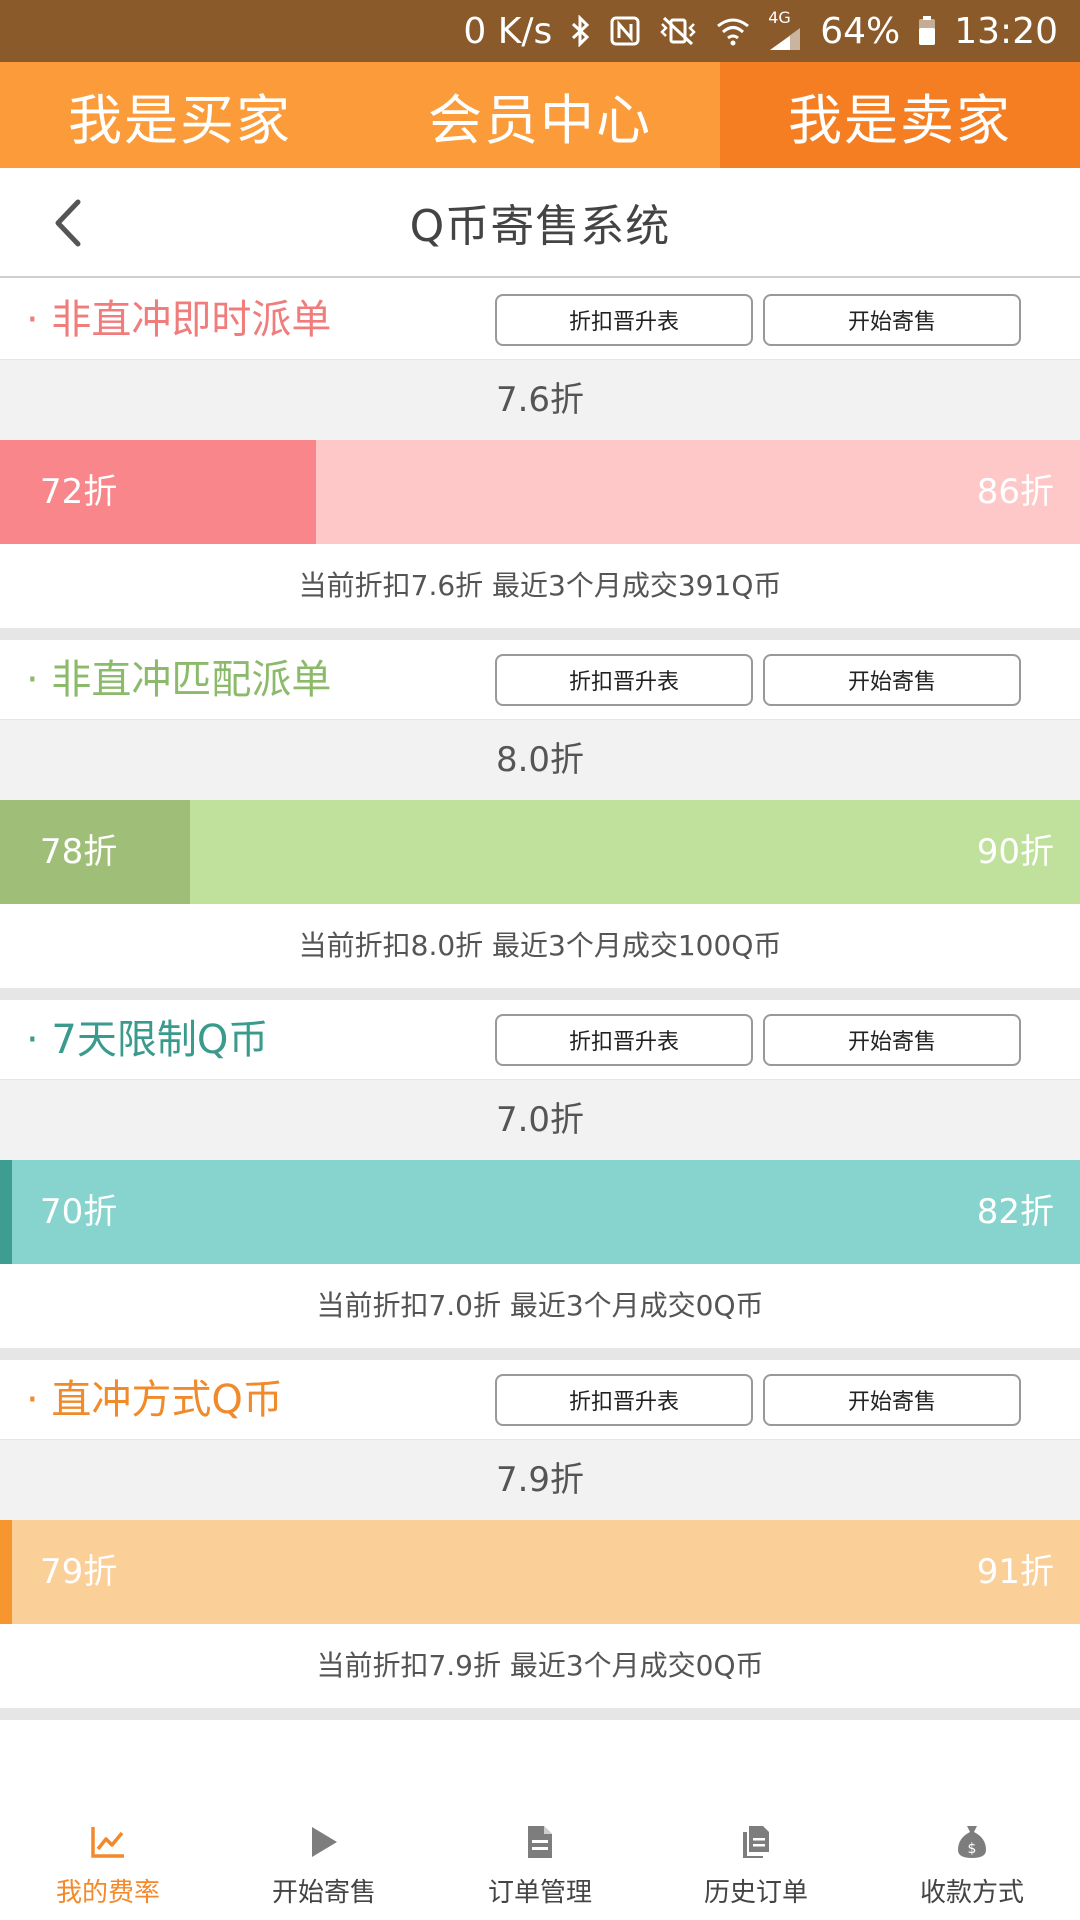  I want to click on page-title: Q币寄售系统, so click(540, 226).